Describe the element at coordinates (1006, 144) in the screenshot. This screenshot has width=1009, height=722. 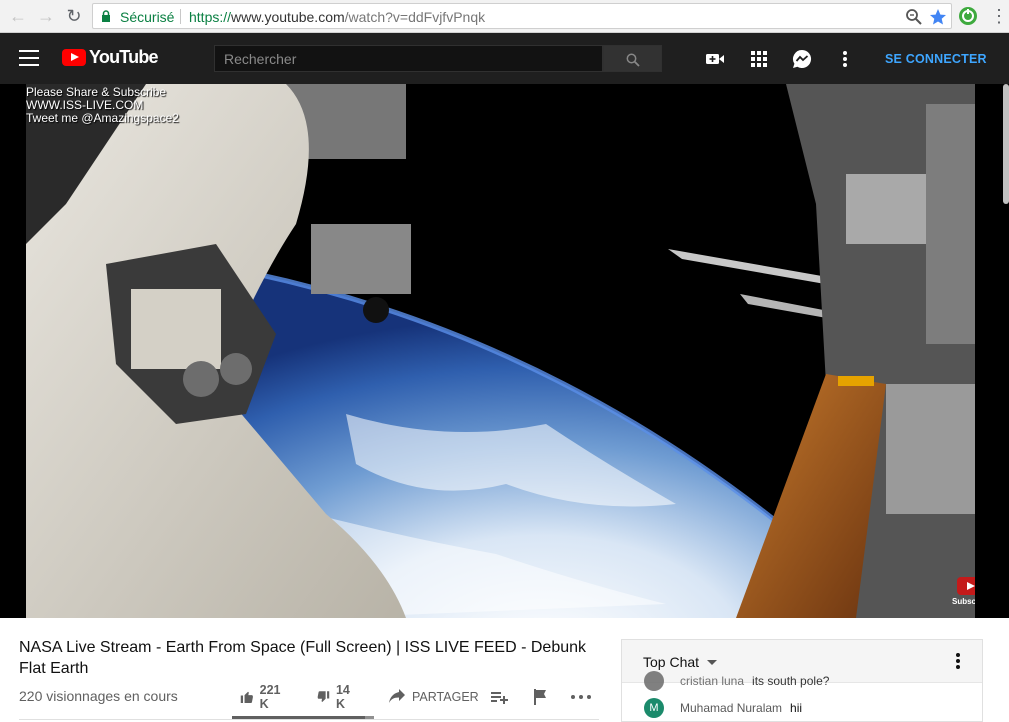
I see `page-scrollbar` at that location.